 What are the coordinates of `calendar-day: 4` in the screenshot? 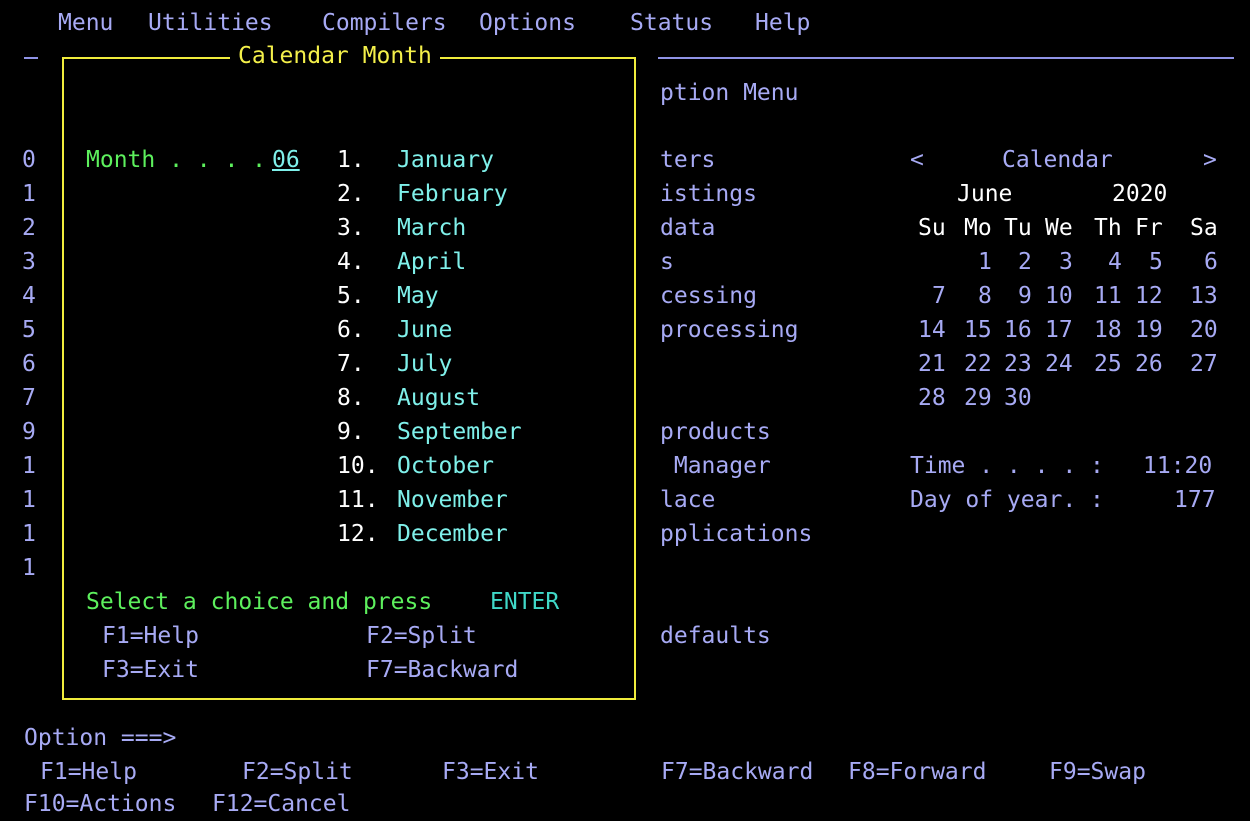 It's located at (1115, 262).